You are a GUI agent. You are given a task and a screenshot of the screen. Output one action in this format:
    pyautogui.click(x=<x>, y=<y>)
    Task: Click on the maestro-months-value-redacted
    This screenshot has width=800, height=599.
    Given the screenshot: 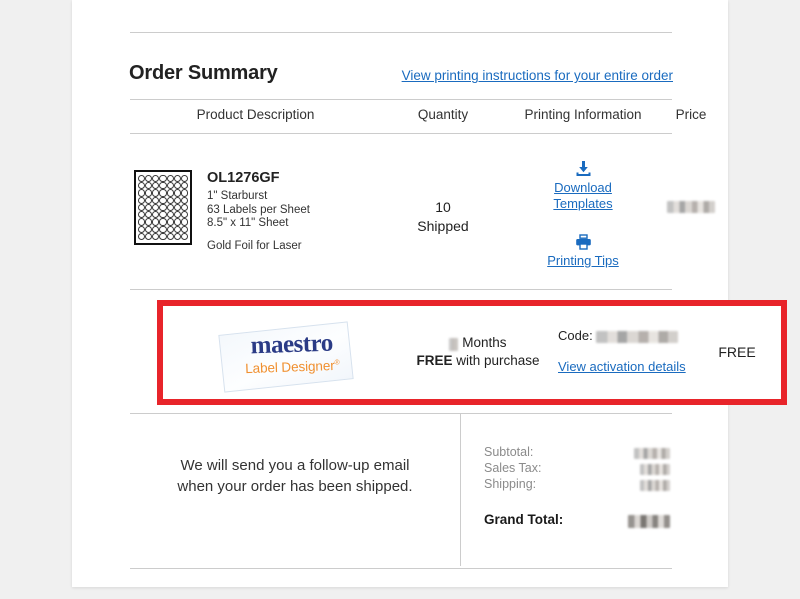 What is the action you would take?
    pyautogui.click(x=454, y=344)
    